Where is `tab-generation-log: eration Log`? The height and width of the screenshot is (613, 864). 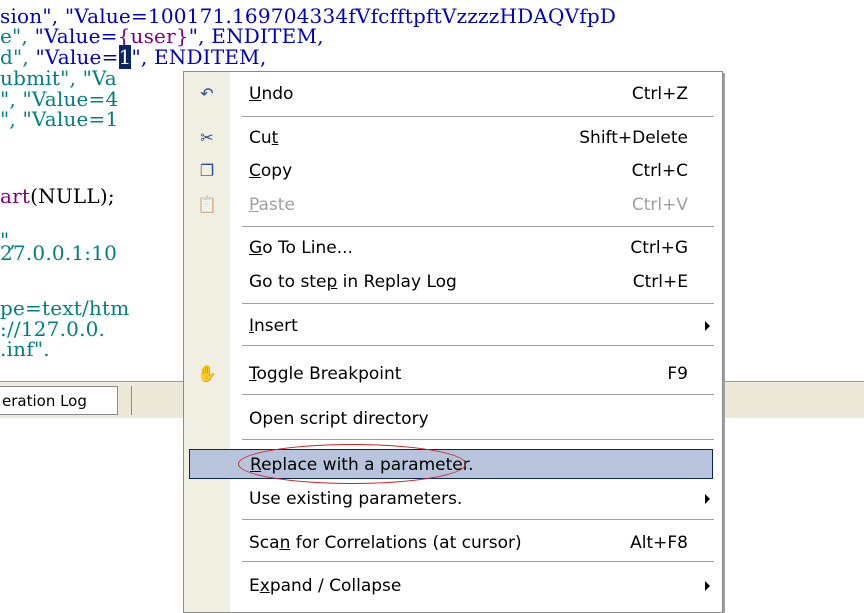
tab-generation-log: eration Log is located at coordinates (59, 400).